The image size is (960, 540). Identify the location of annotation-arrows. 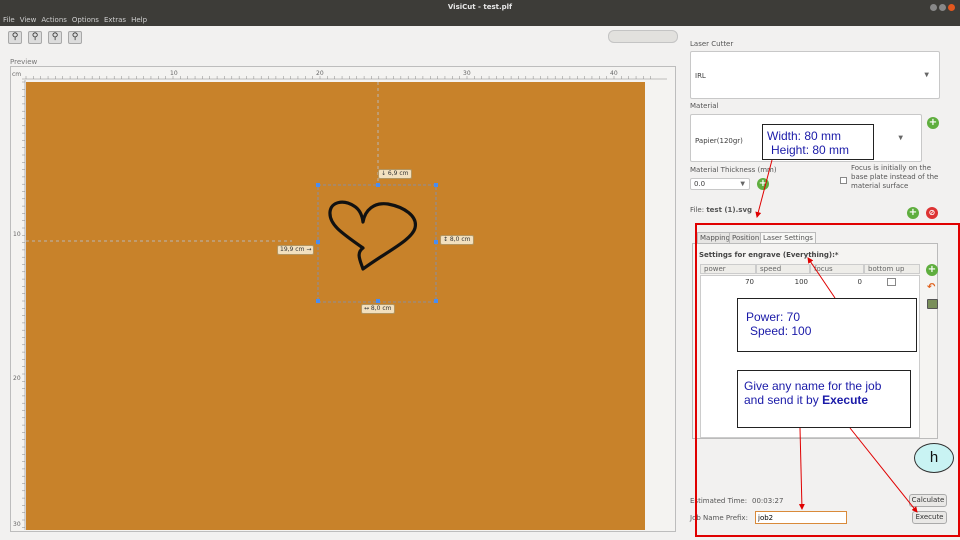
(836, 336).